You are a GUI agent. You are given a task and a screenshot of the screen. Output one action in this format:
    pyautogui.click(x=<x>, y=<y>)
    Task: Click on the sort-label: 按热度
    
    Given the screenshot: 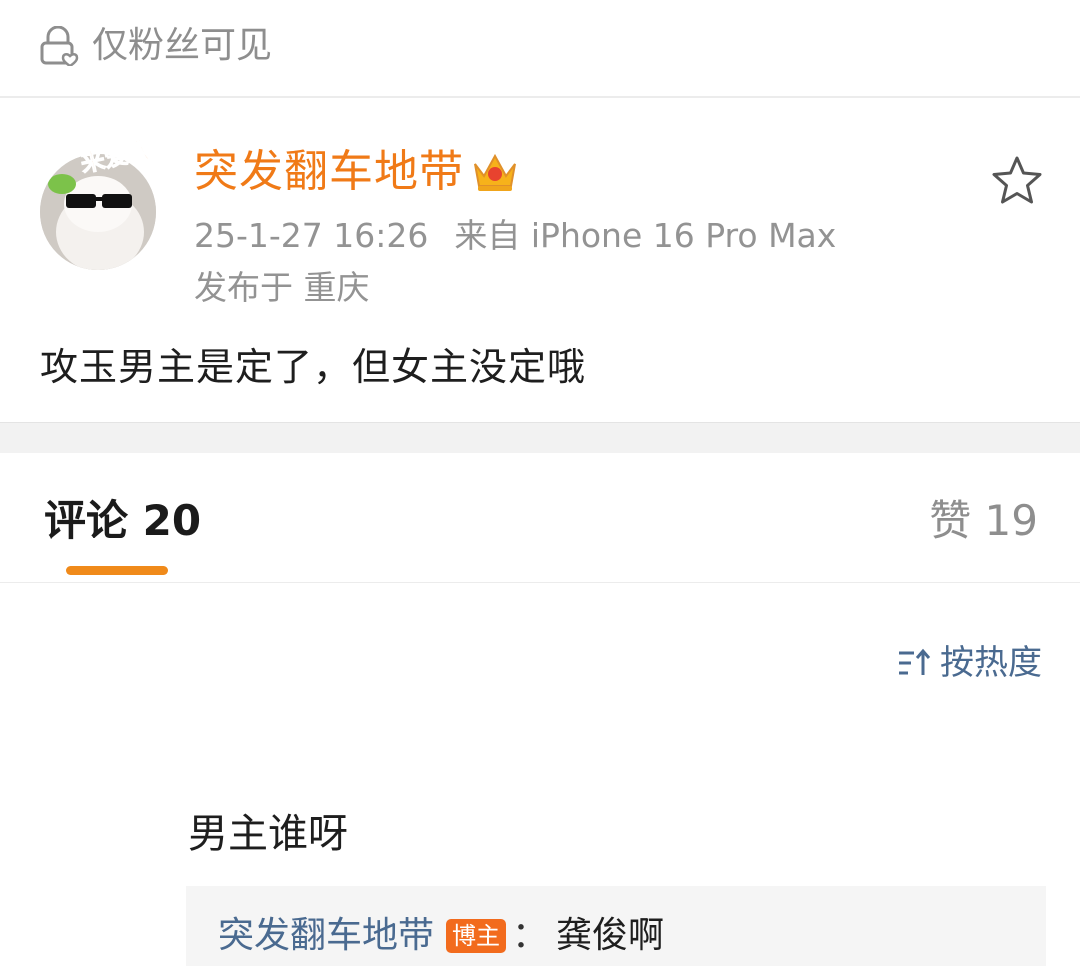 What is the action you would take?
    pyautogui.click(x=991, y=663)
    